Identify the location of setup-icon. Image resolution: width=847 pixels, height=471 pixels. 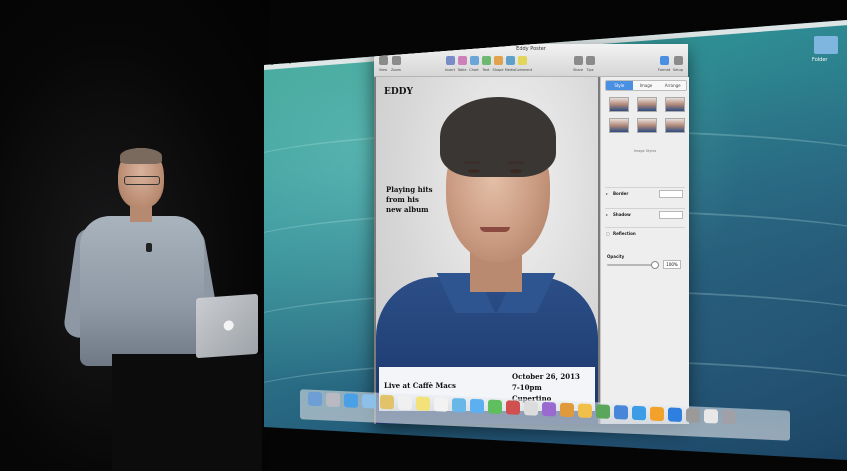
(678, 60).